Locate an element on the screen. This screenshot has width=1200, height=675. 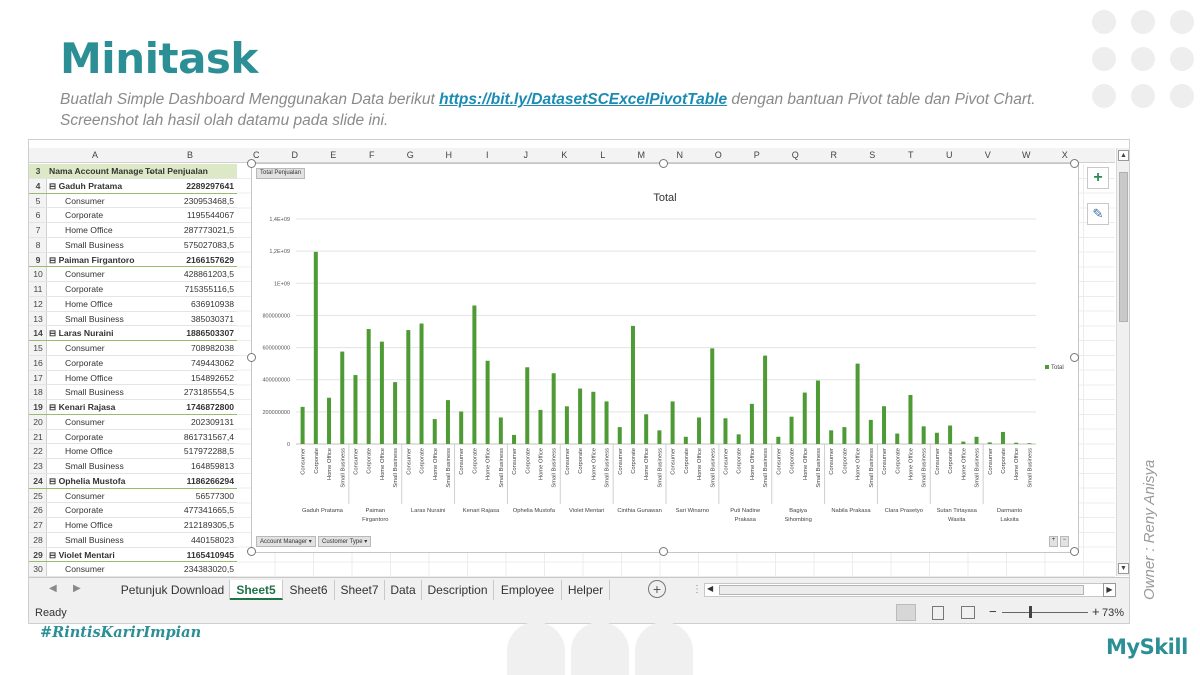
column-header-e: E is located at coordinates (333, 155).